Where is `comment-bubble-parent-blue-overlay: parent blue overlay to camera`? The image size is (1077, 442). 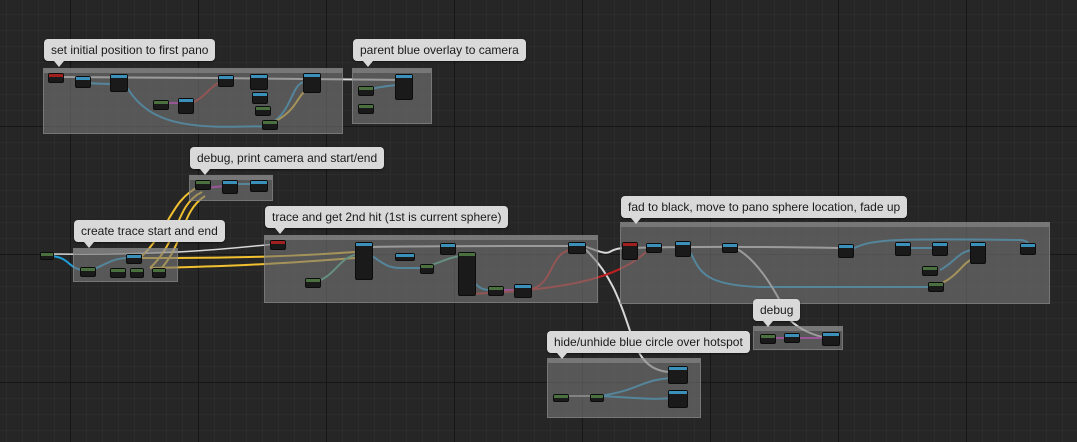 comment-bubble-parent-blue-overlay: parent blue overlay to camera is located at coordinates (439, 53).